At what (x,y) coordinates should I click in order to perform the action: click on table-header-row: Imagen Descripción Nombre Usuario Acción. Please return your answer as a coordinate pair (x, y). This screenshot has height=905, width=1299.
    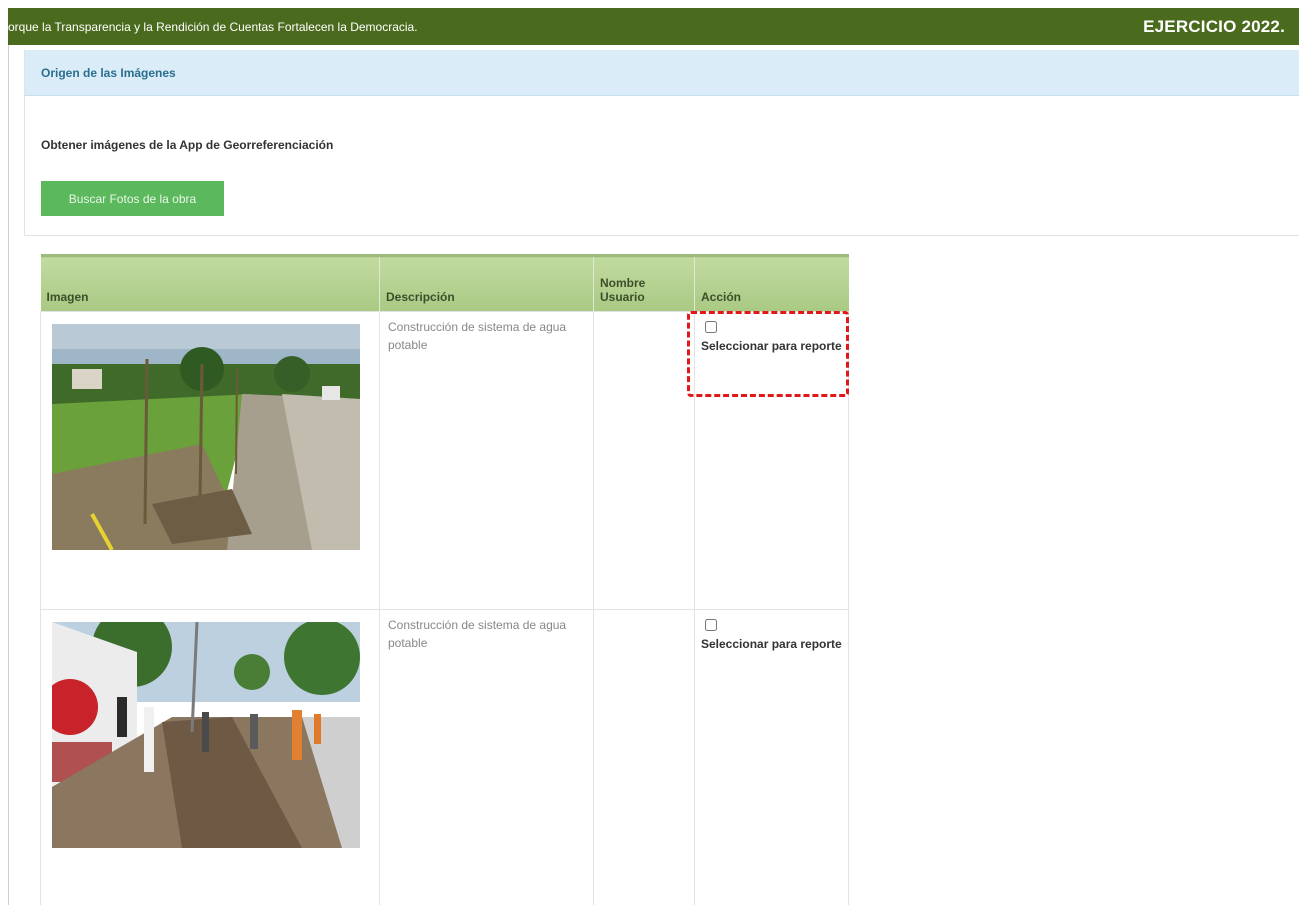
    Looking at the image, I should click on (444, 283).